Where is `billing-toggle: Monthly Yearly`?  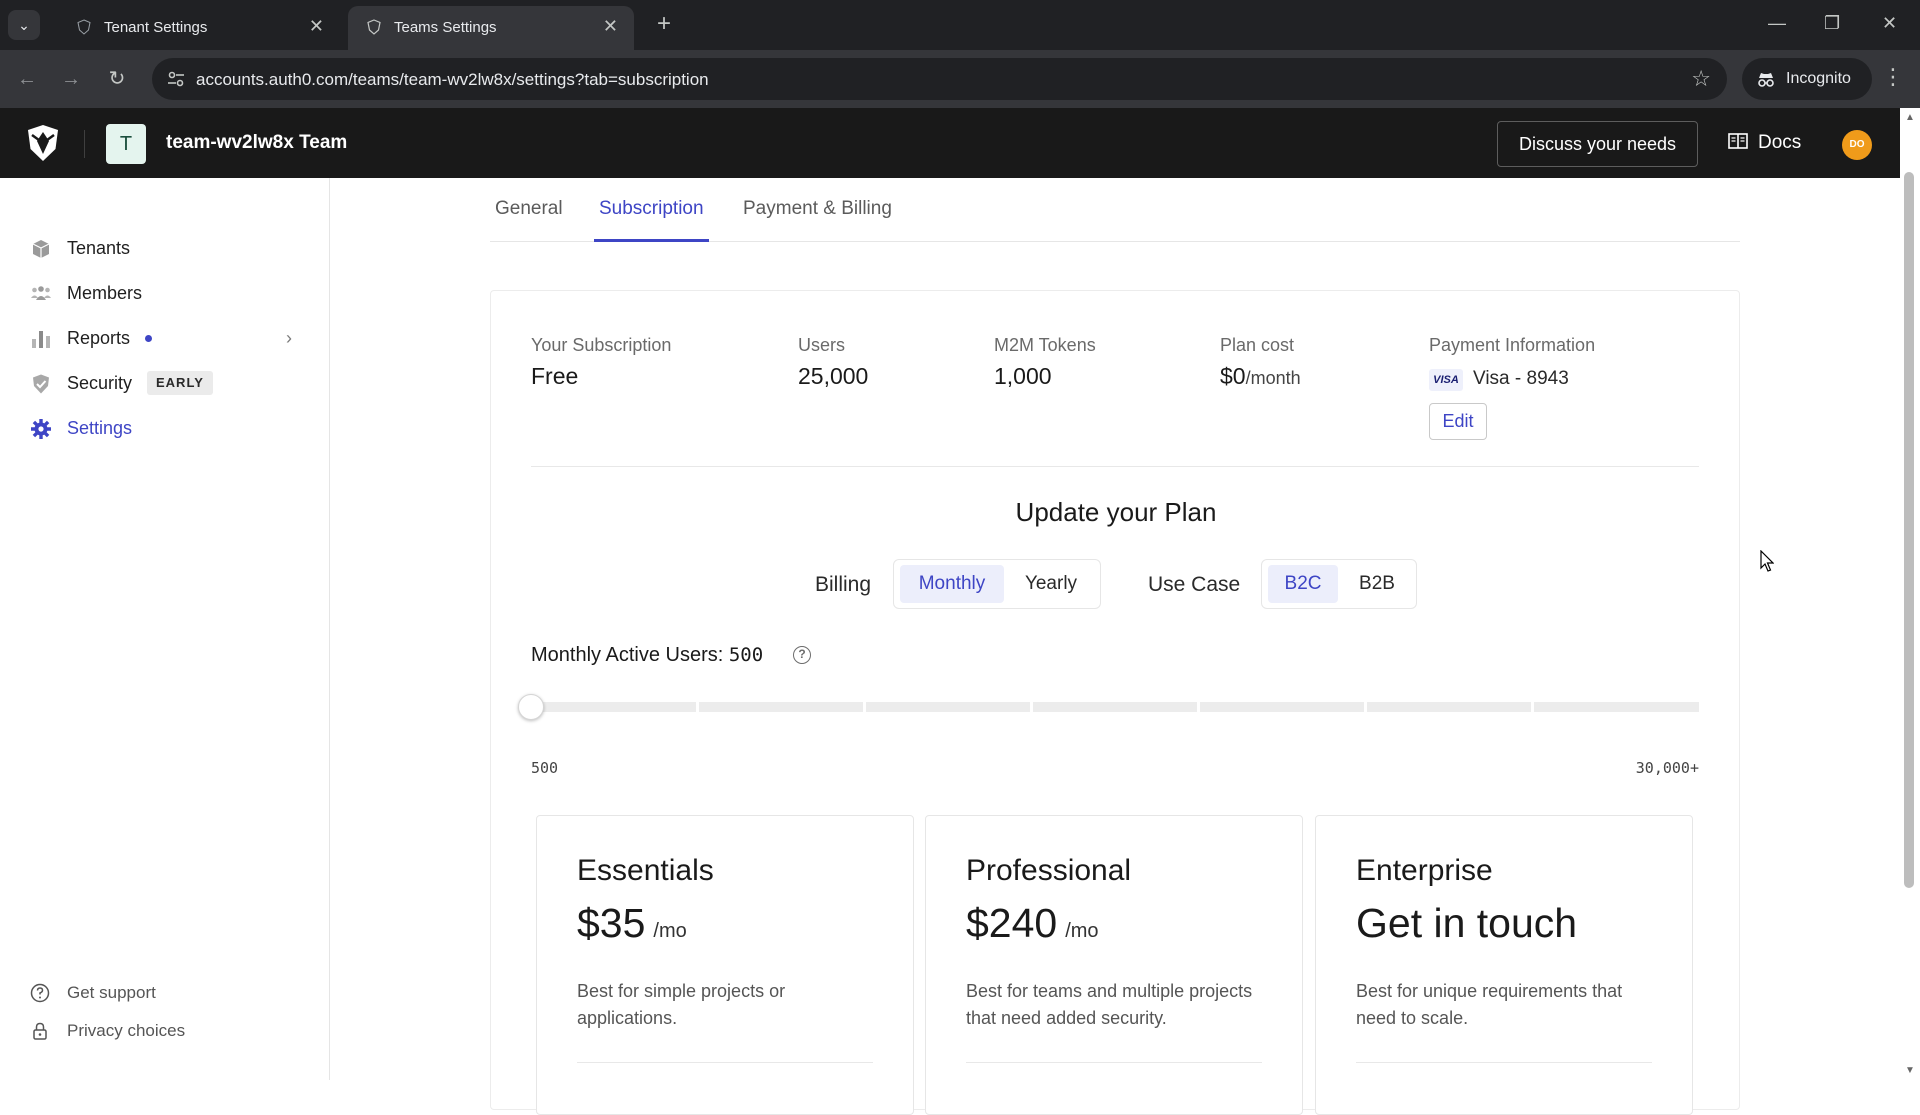 billing-toggle: Monthly Yearly is located at coordinates (997, 584).